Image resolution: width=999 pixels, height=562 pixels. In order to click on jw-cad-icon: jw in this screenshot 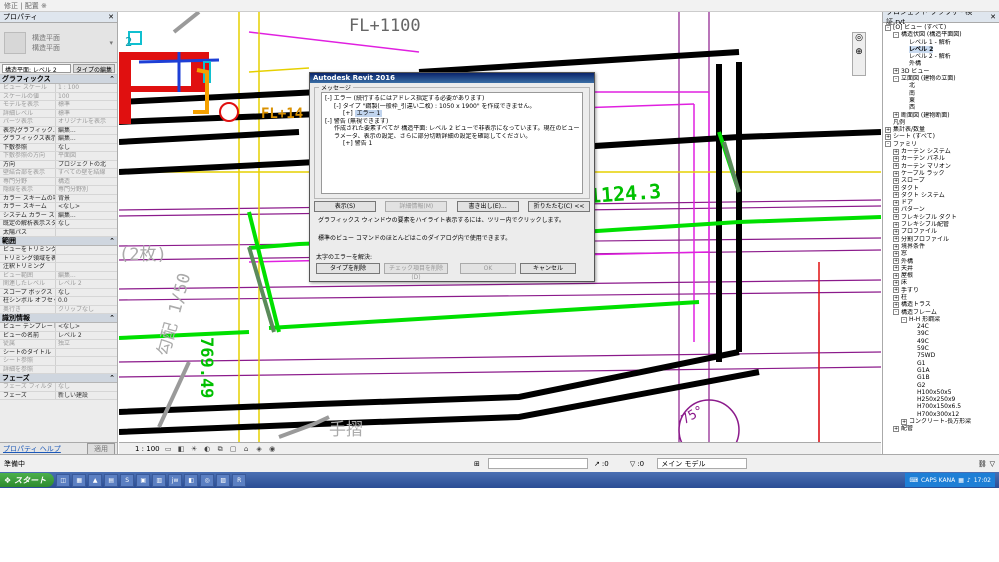, I will do `click(175, 480)`.